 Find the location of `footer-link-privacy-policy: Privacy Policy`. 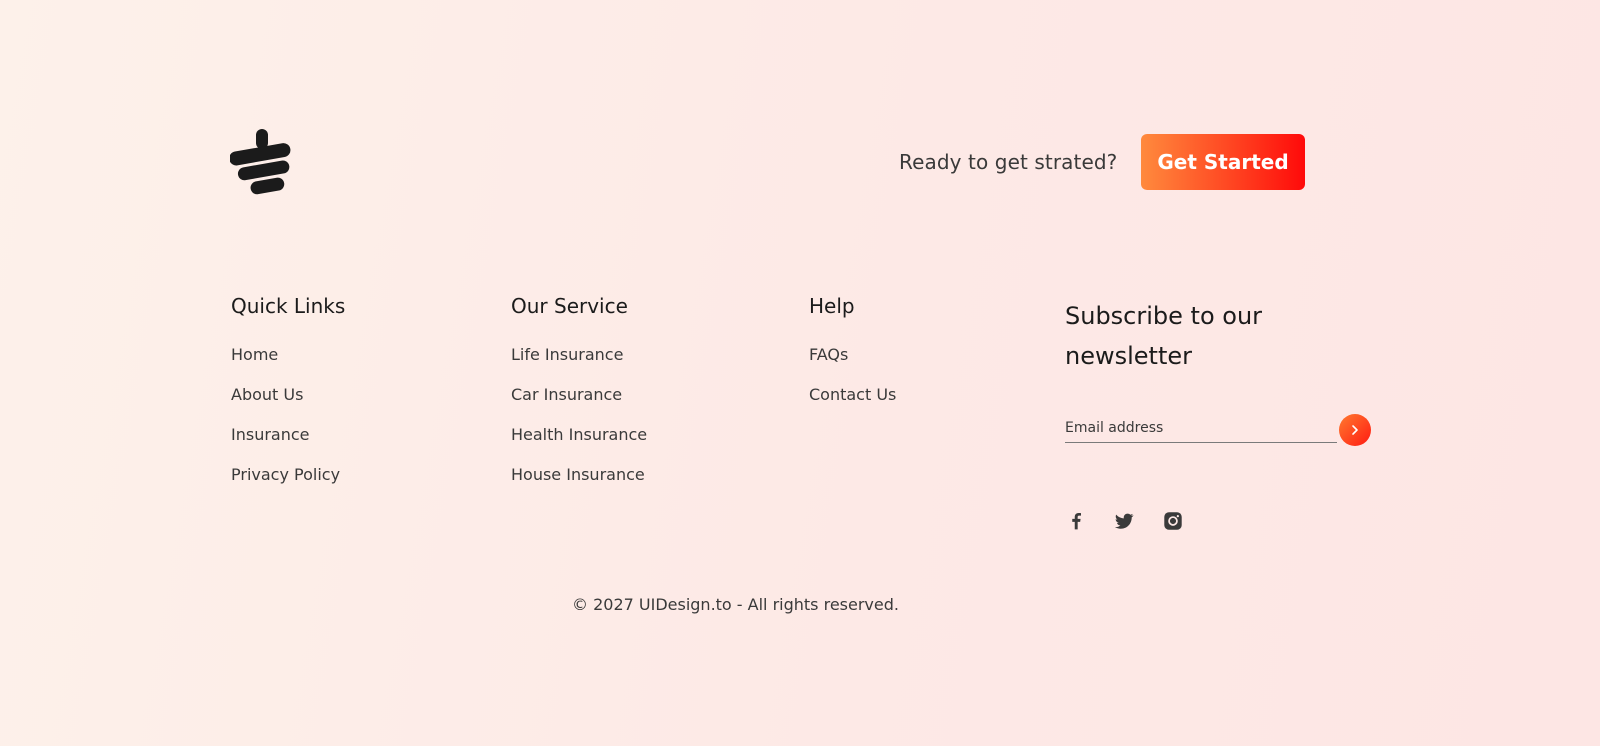

footer-link-privacy-policy: Privacy Policy is located at coordinates (285, 474).